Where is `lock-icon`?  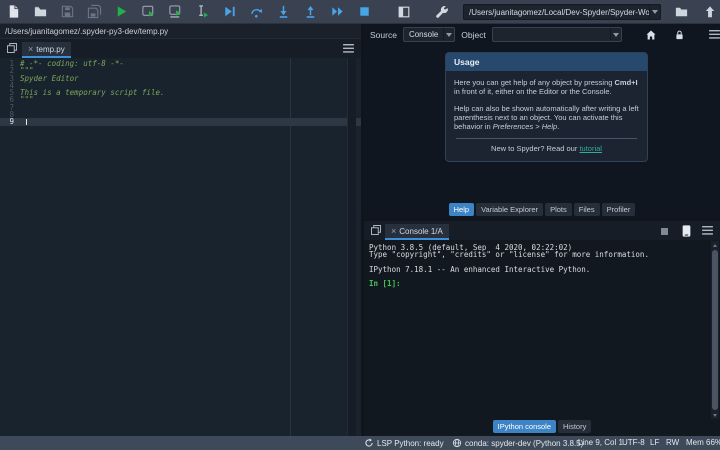
lock-icon is located at coordinates (679, 34).